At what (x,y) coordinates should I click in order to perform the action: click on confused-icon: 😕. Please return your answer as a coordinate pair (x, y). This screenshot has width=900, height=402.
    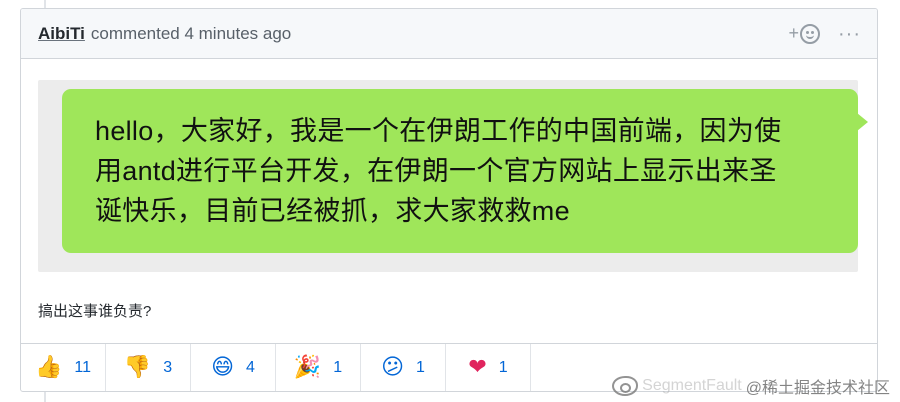
    Looking at the image, I should click on (393, 367).